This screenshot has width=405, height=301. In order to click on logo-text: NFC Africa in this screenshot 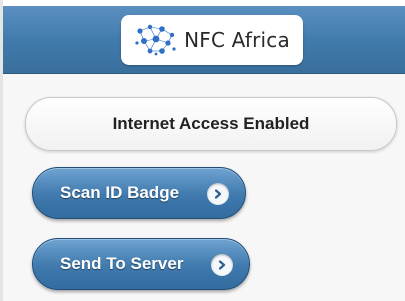, I will do `click(237, 40)`.